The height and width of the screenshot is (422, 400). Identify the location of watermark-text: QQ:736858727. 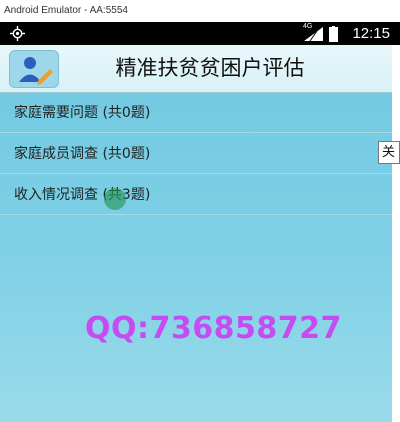
(213, 328).